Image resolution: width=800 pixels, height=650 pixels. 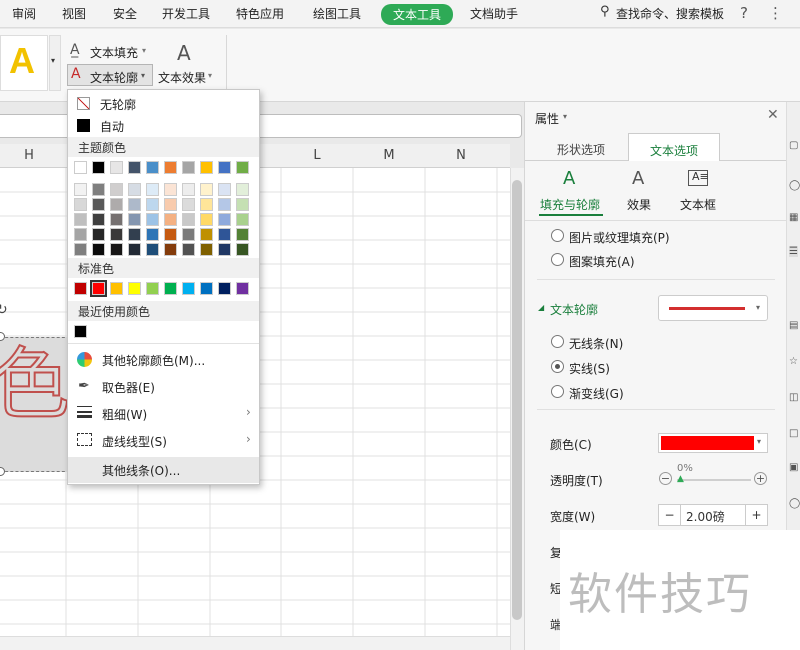 I want to click on width-stepper: − 2.00磅 +, so click(x=713, y=515).